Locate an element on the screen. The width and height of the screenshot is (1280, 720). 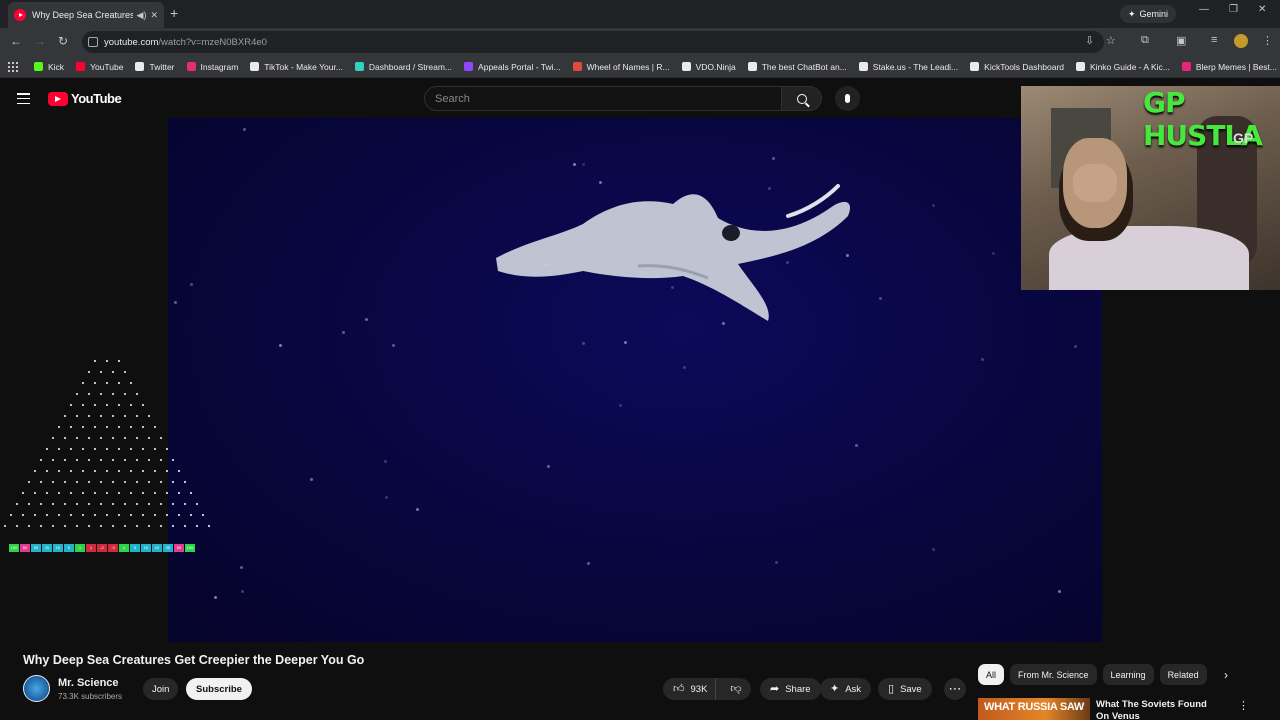
reload-icon: ↻ is located at coordinates (63, 41).